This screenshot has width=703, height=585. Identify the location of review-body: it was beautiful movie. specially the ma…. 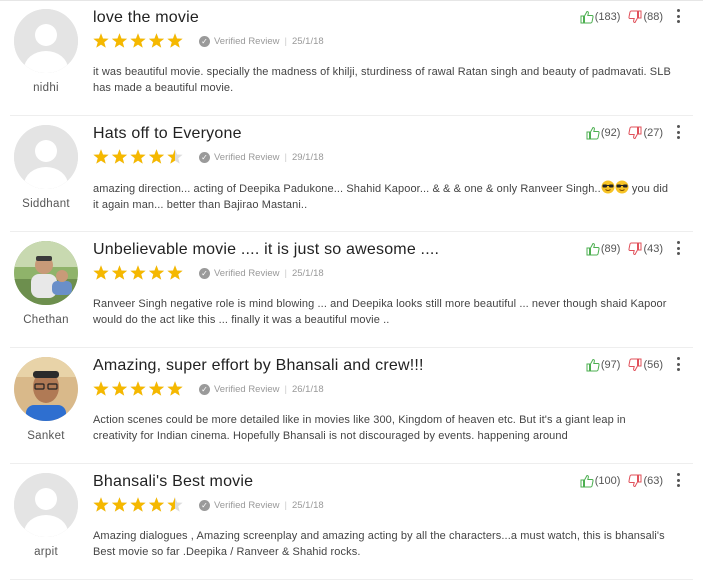
(382, 80).